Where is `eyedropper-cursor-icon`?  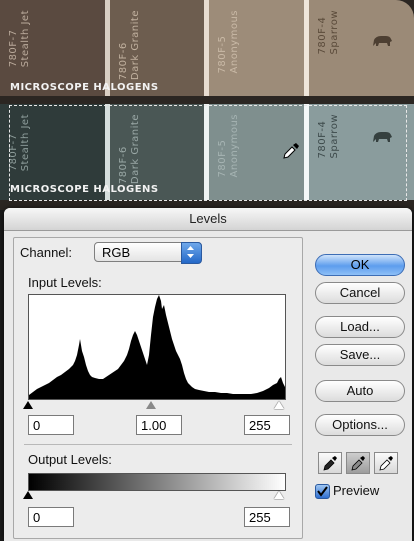
eyedropper-cursor-icon is located at coordinates (291, 151).